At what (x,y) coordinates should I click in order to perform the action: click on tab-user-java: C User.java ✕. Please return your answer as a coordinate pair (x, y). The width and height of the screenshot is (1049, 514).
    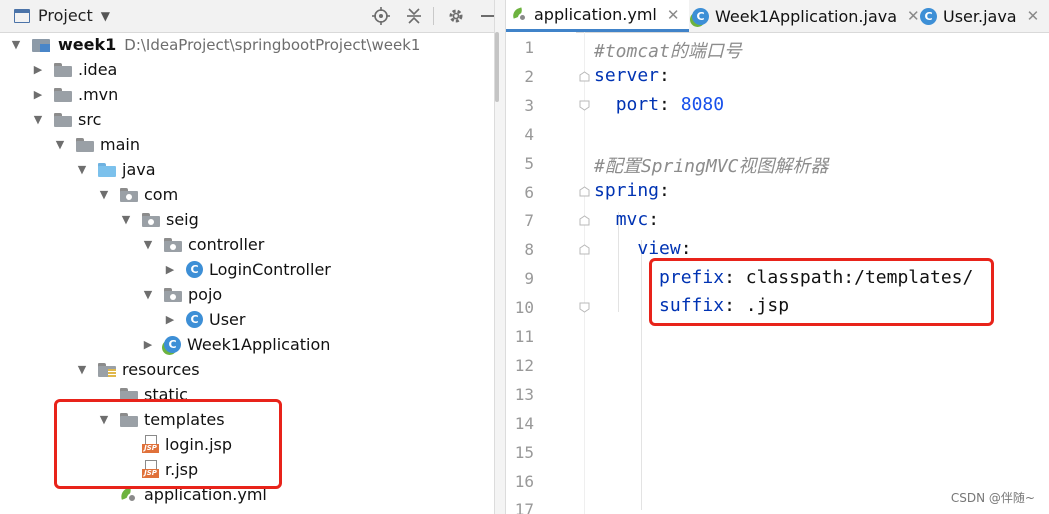
    Looking at the image, I should click on (981, 16).